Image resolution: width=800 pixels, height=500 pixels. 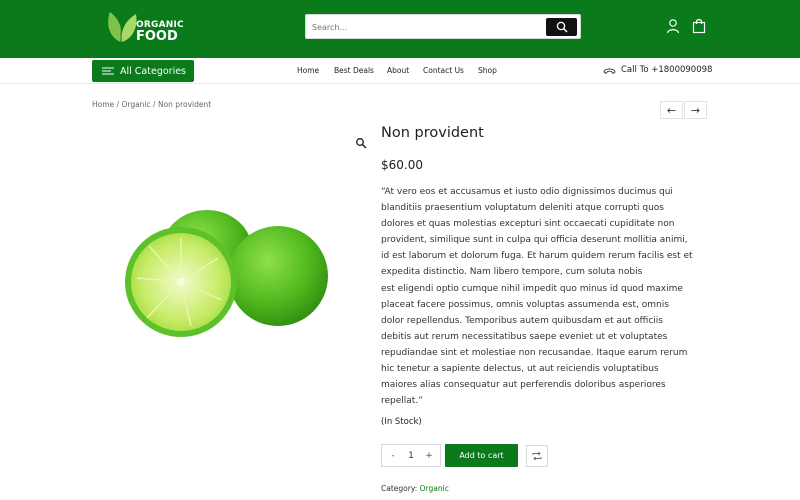 I want to click on nav-shop: Shop, so click(x=487, y=70).